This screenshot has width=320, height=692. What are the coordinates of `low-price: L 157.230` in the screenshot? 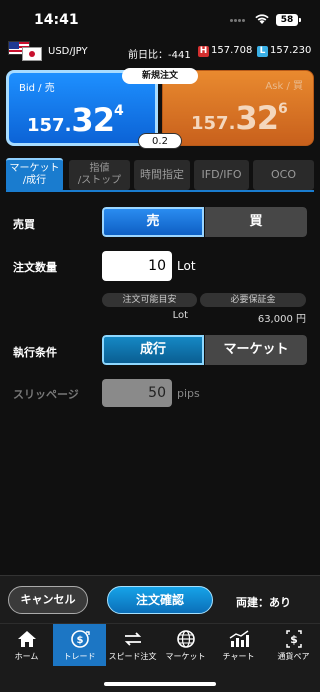 It's located at (284, 51).